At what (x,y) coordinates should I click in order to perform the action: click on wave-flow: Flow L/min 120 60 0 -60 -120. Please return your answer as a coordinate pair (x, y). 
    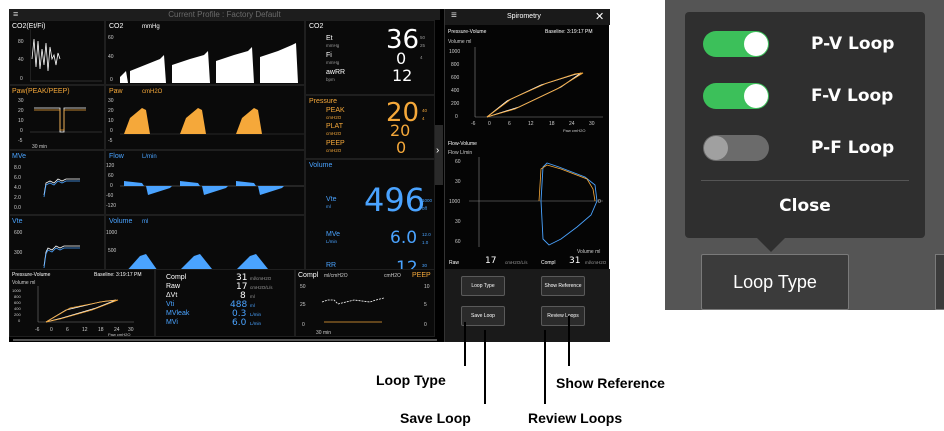
    Looking at the image, I should click on (205, 182).